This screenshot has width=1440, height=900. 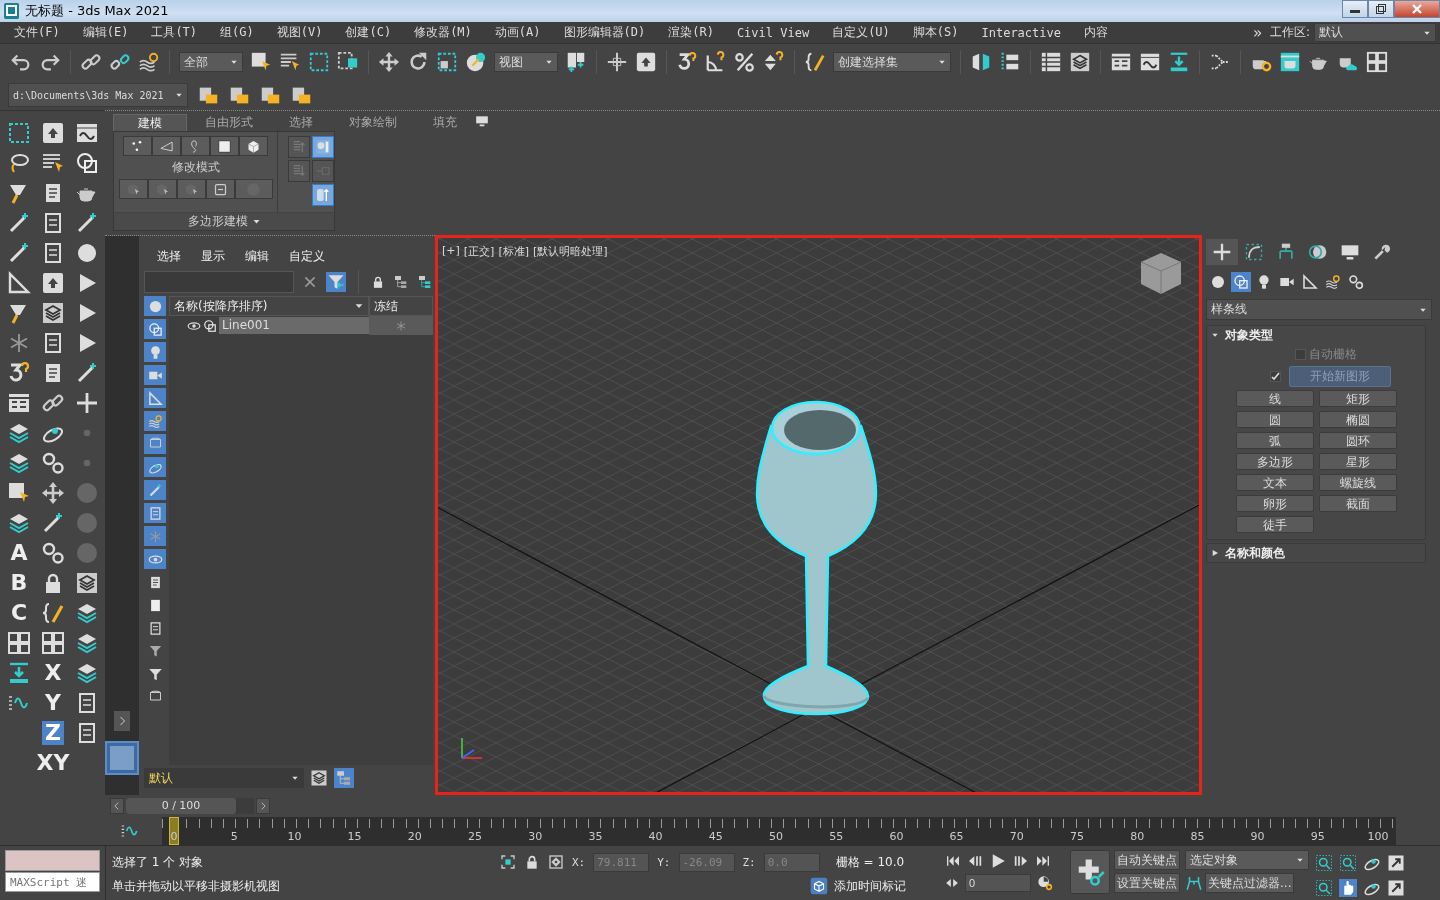 What do you see at coordinates (1274, 419) in the screenshot?
I see `object-type-button: 圆` at bounding box center [1274, 419].